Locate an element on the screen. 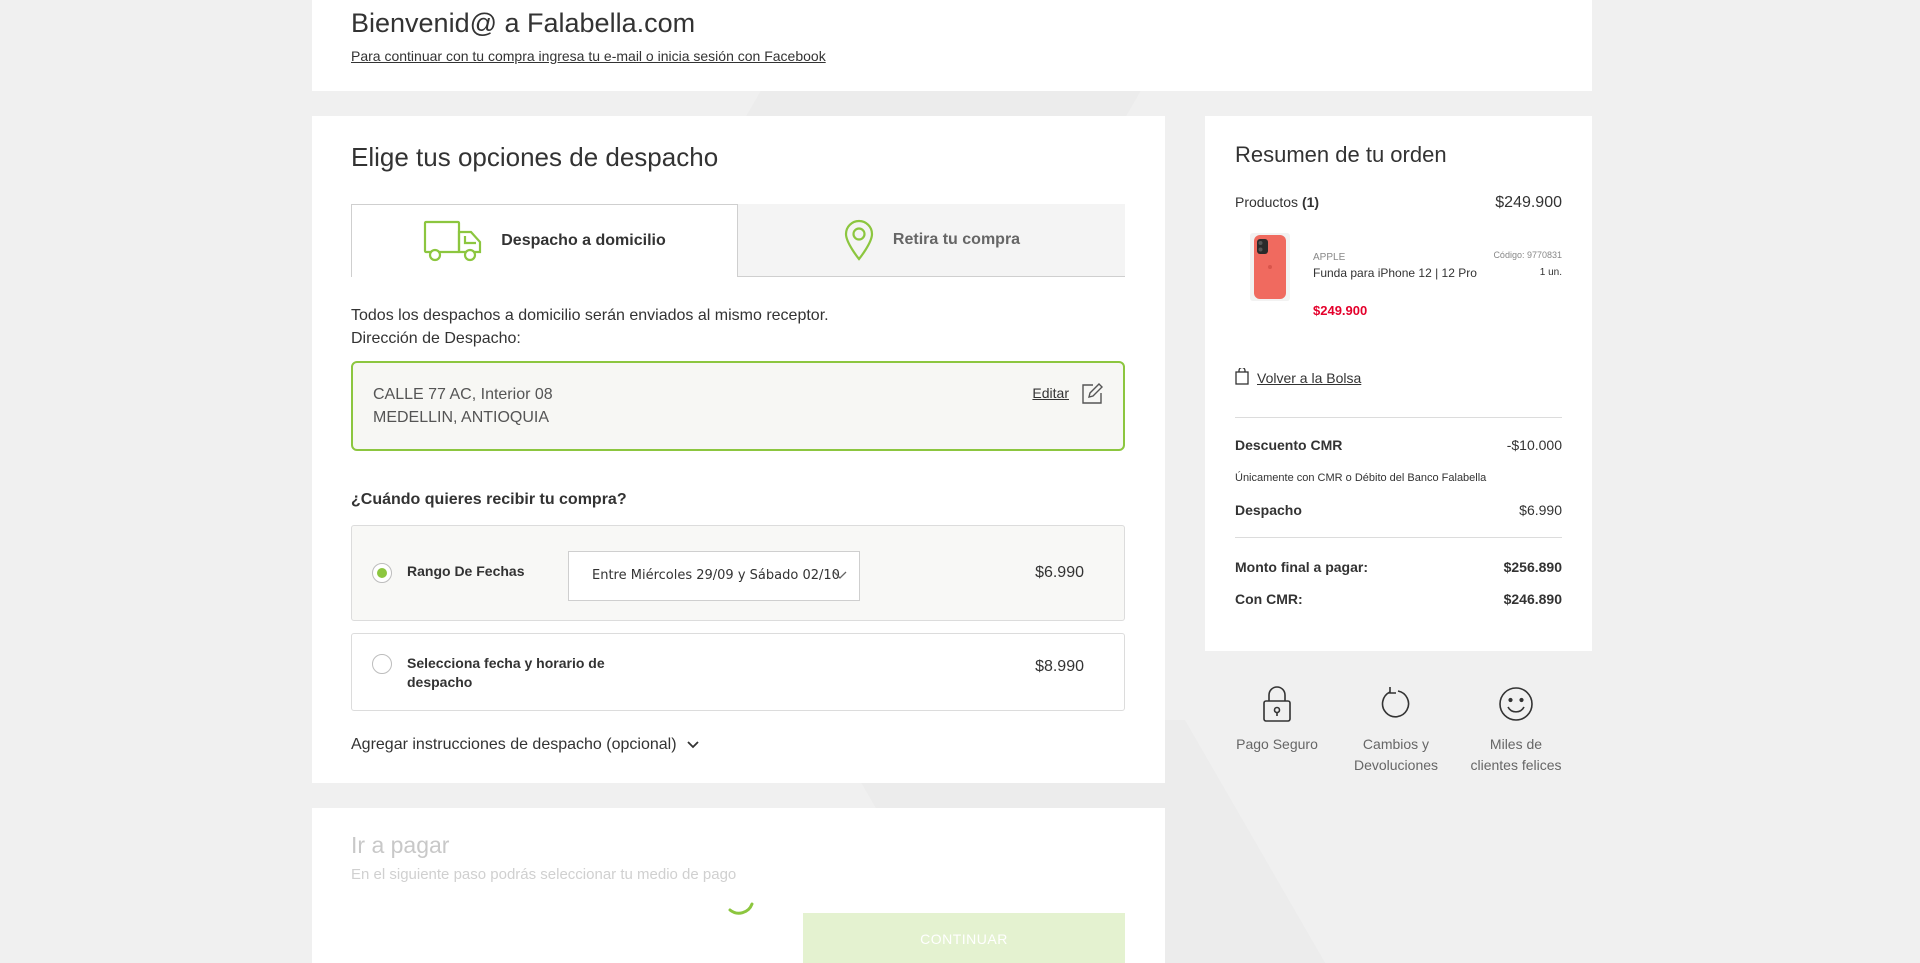  back-to-bag-link: Volver a la Bolsa is located at coordinates (1298, 377).